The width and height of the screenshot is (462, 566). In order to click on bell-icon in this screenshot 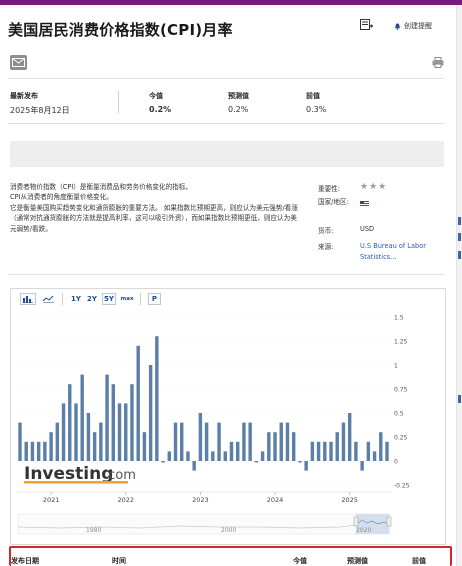, I will do `click(397, 26)`.